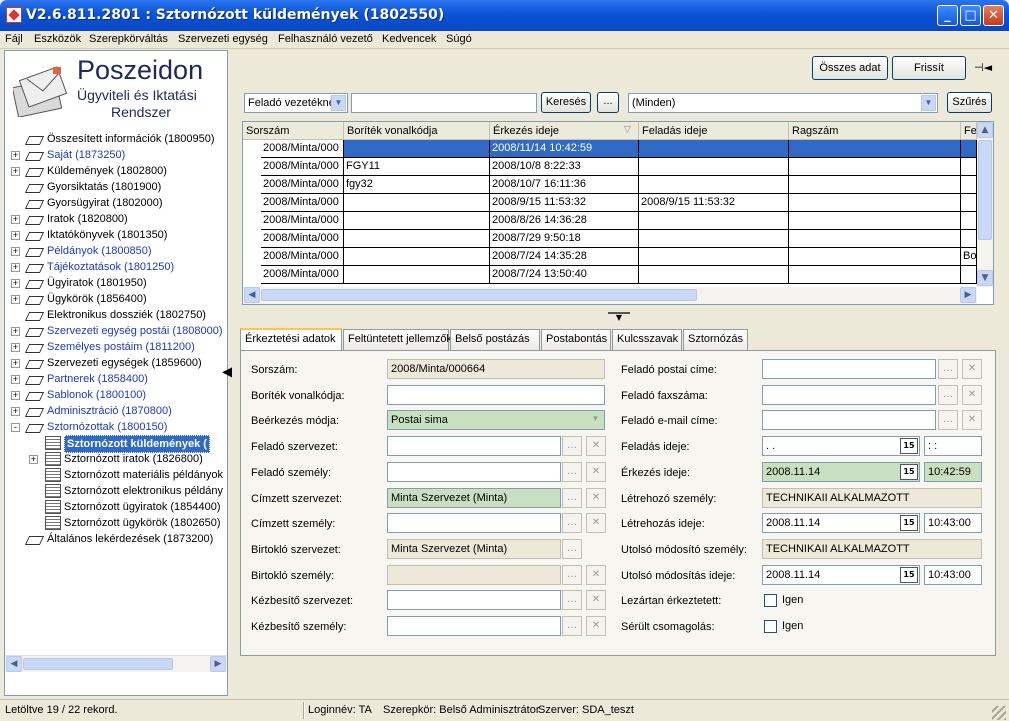 Image resolution: width=1009 pixels, height=721 pixels. What do you see at coordinates (619, 275) in the screenshot?
I see `table-row: 2008/Minta/000 2008/7/24 13:50:40` at bounding box center [619, 275].